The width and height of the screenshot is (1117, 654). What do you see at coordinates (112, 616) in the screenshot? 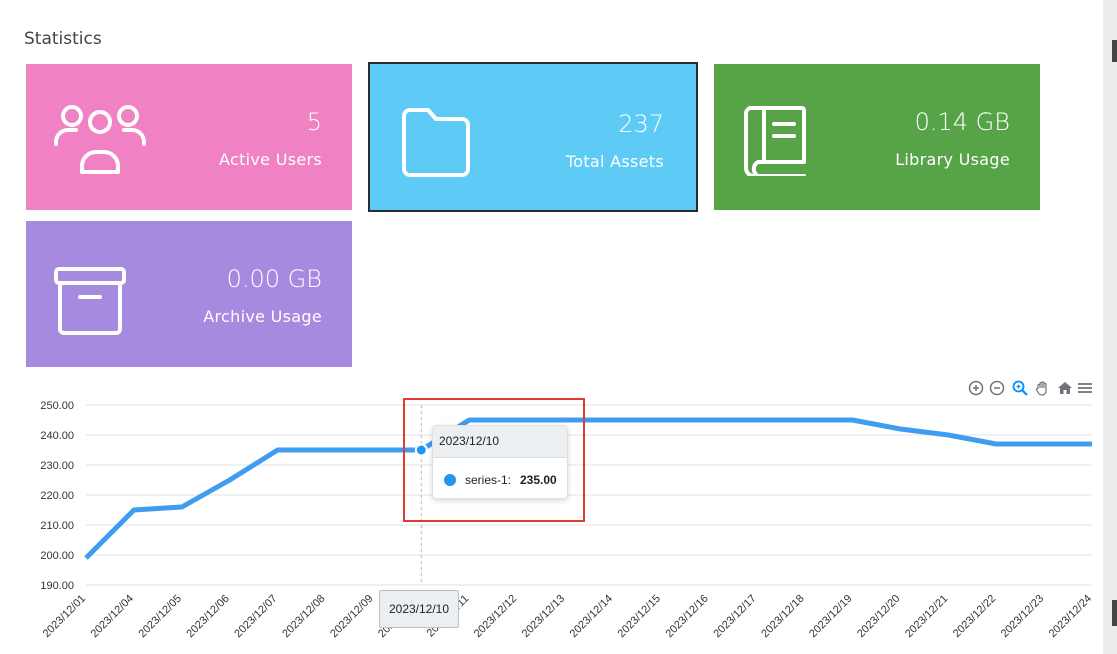
I see `x-tick-label: 2023/12/04` at bounding box center [112, 616].